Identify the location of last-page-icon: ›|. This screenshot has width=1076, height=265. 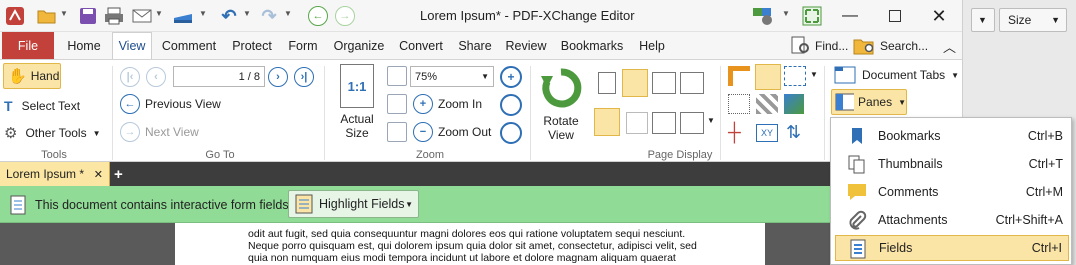
(304, 77).